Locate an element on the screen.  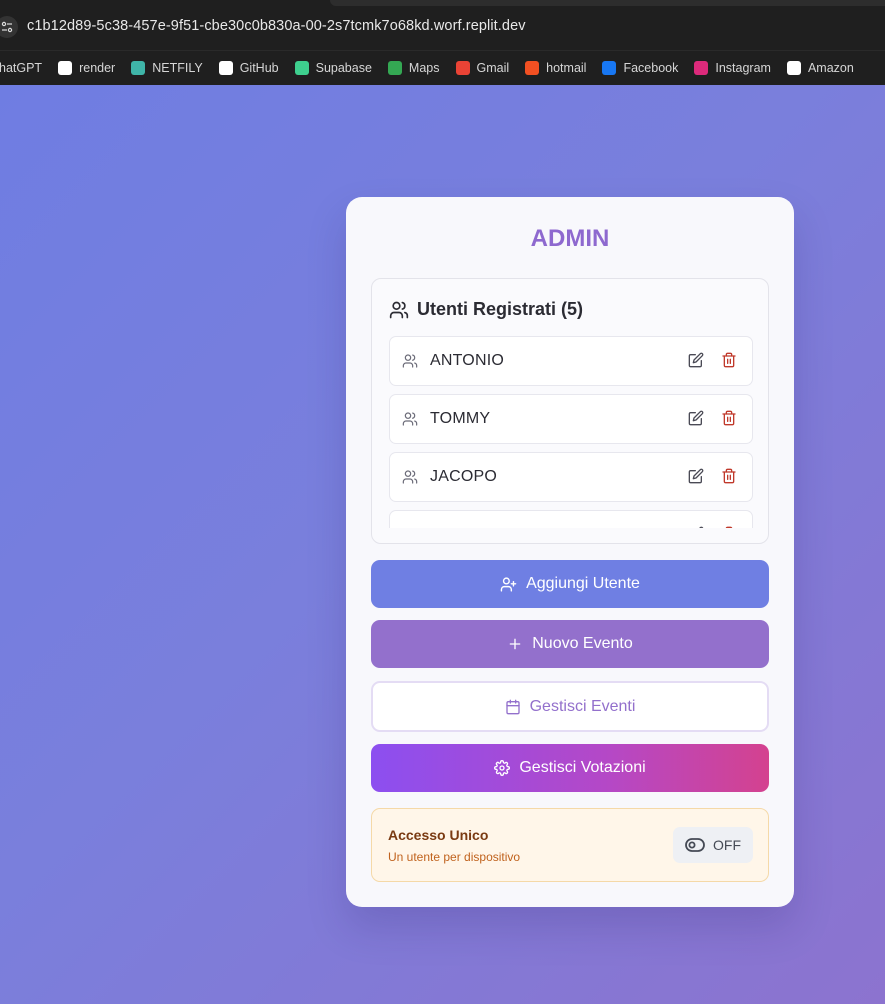
bookmark-label: render is located at coordinates (97, 68).